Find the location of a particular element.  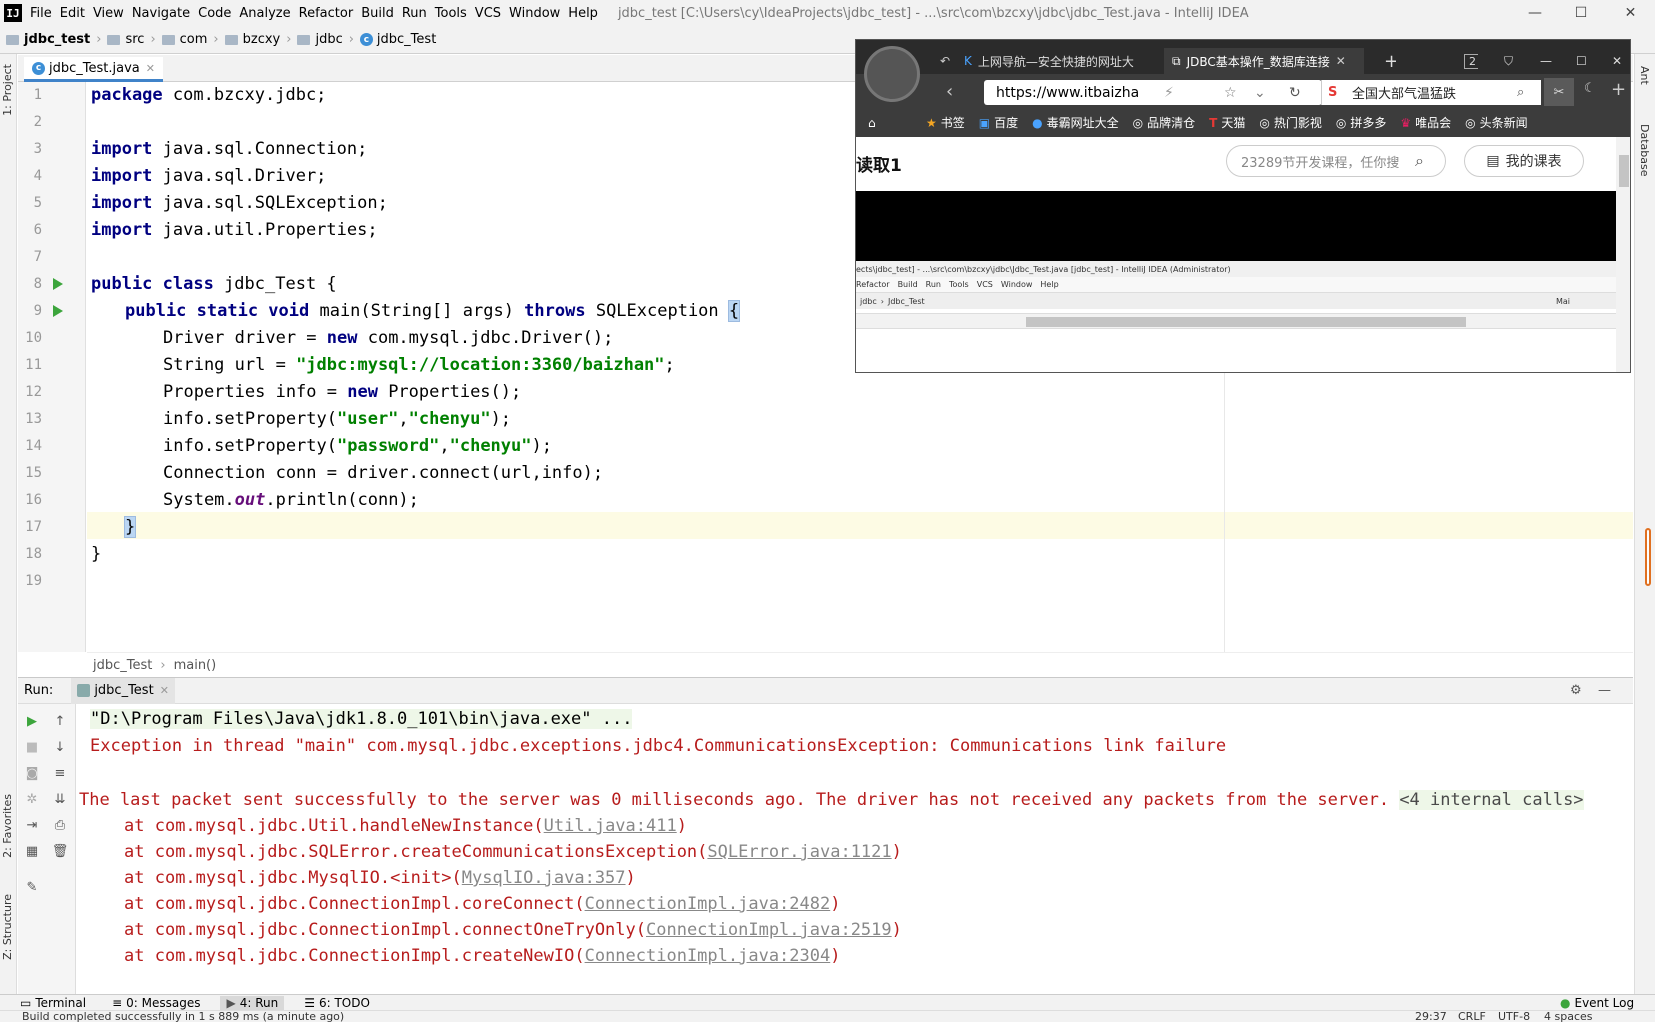

home-icon: ⌂ is located at coordinates (872, 123).